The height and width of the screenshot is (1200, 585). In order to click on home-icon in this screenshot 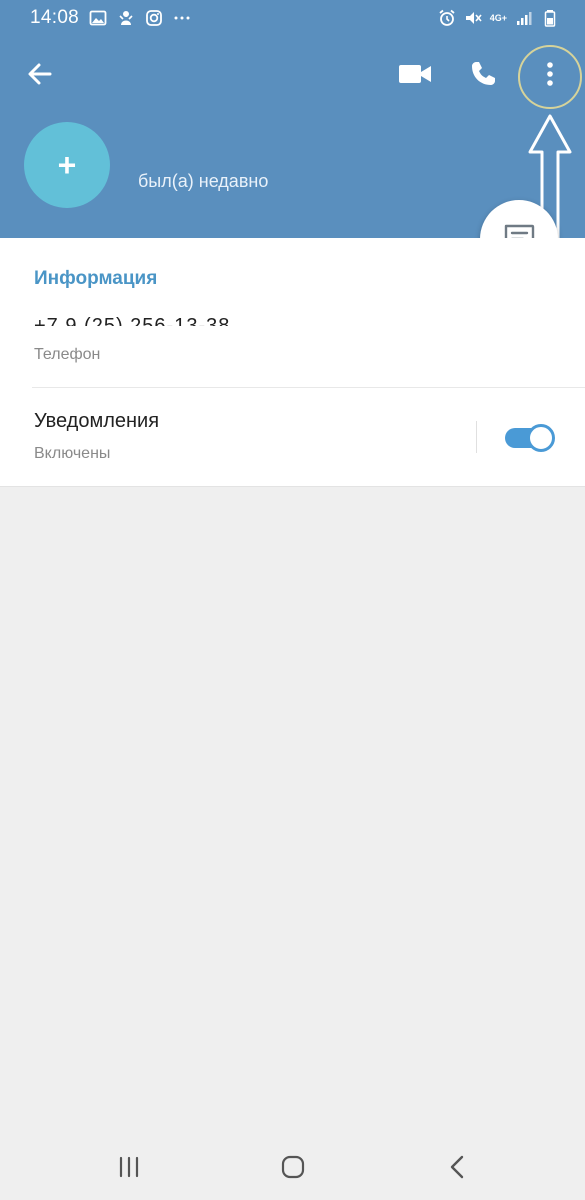, I will do `click(293, 1167)`.